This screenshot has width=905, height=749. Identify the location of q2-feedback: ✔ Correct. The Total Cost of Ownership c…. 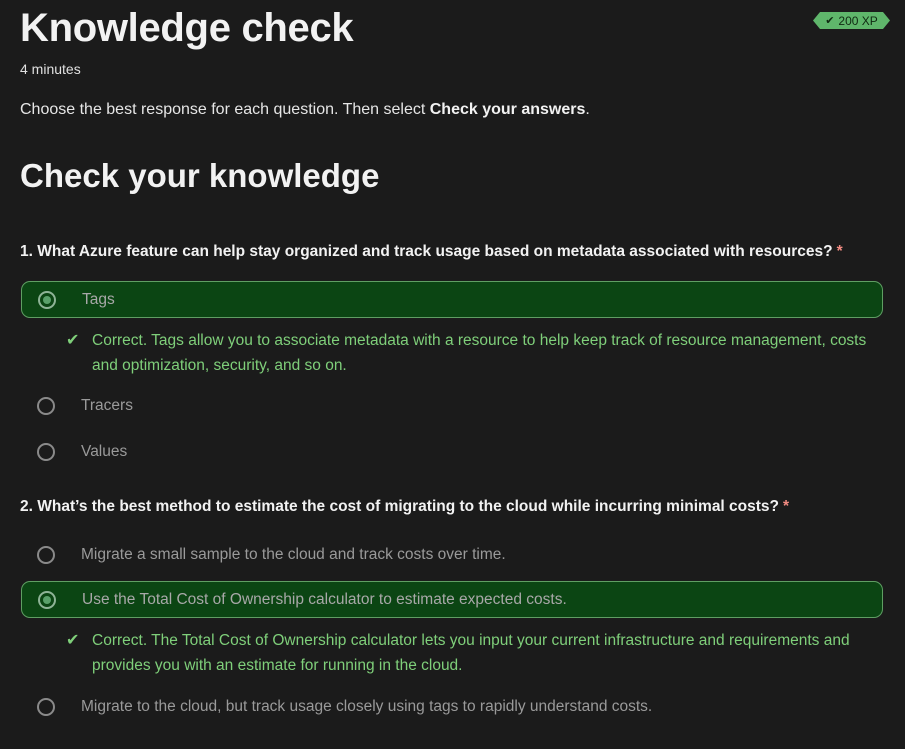
(471, 653).